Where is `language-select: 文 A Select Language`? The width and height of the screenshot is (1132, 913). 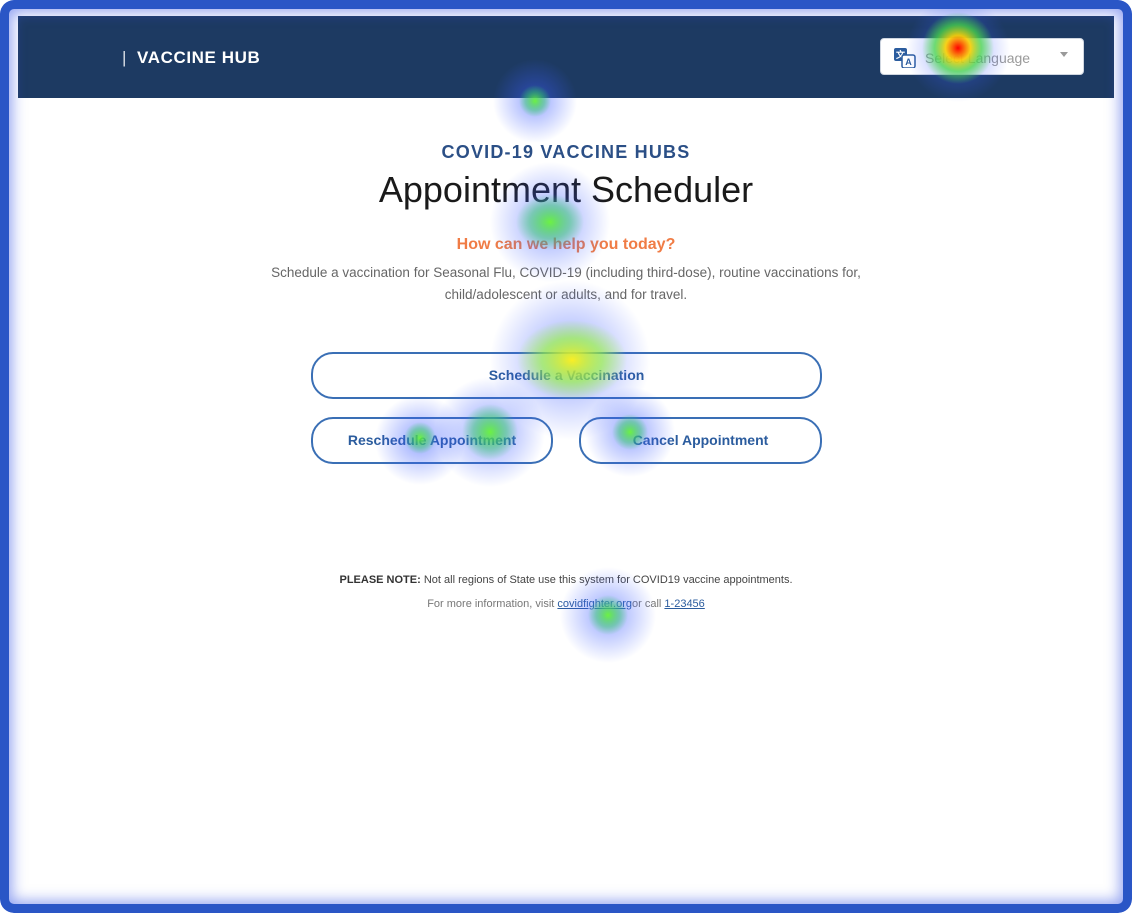 language-select: 文 A Select Language is located at coordinates (982, 56).